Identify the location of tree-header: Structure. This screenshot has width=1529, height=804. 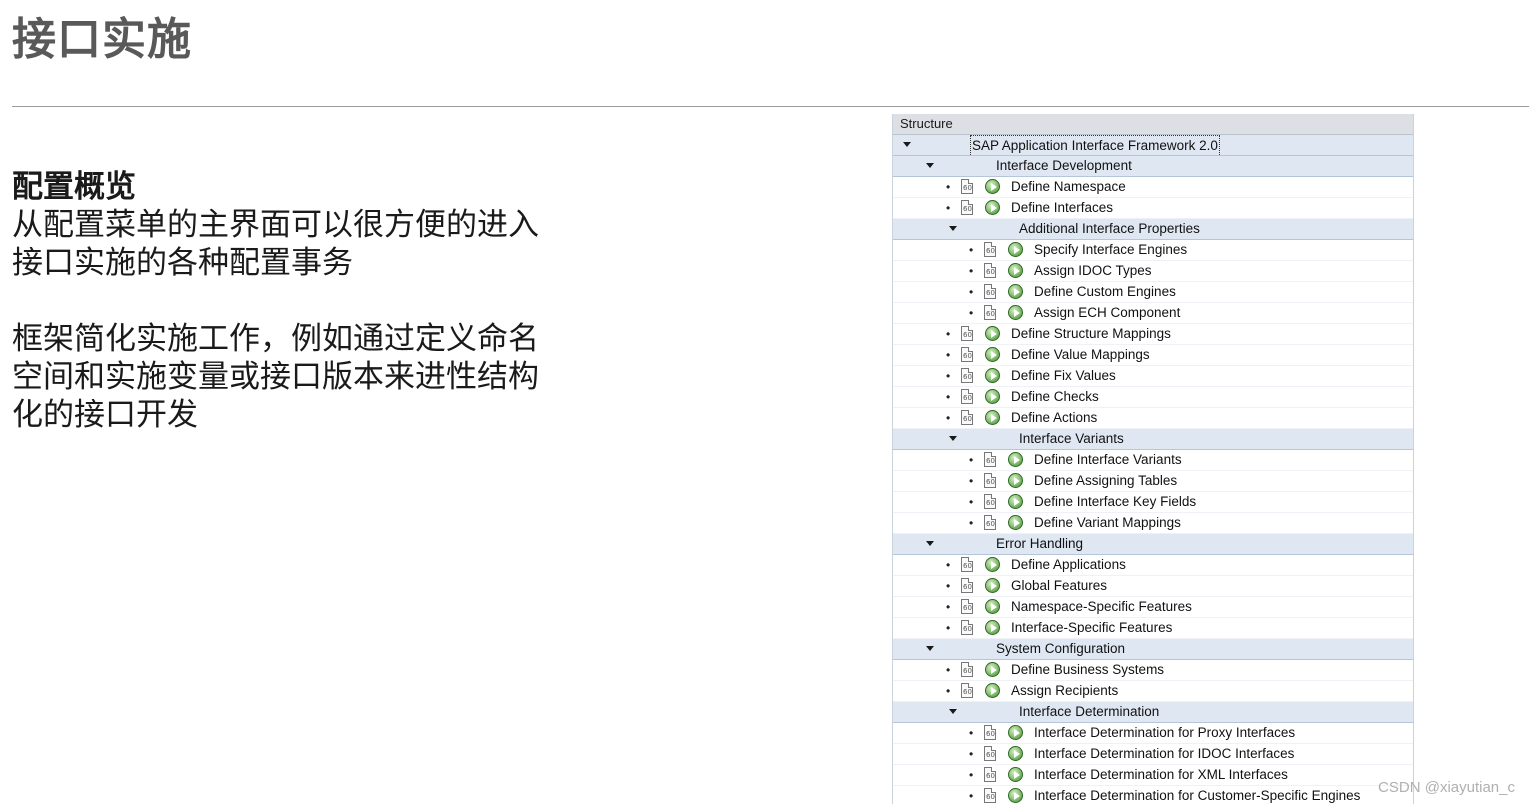
(1153, 124).